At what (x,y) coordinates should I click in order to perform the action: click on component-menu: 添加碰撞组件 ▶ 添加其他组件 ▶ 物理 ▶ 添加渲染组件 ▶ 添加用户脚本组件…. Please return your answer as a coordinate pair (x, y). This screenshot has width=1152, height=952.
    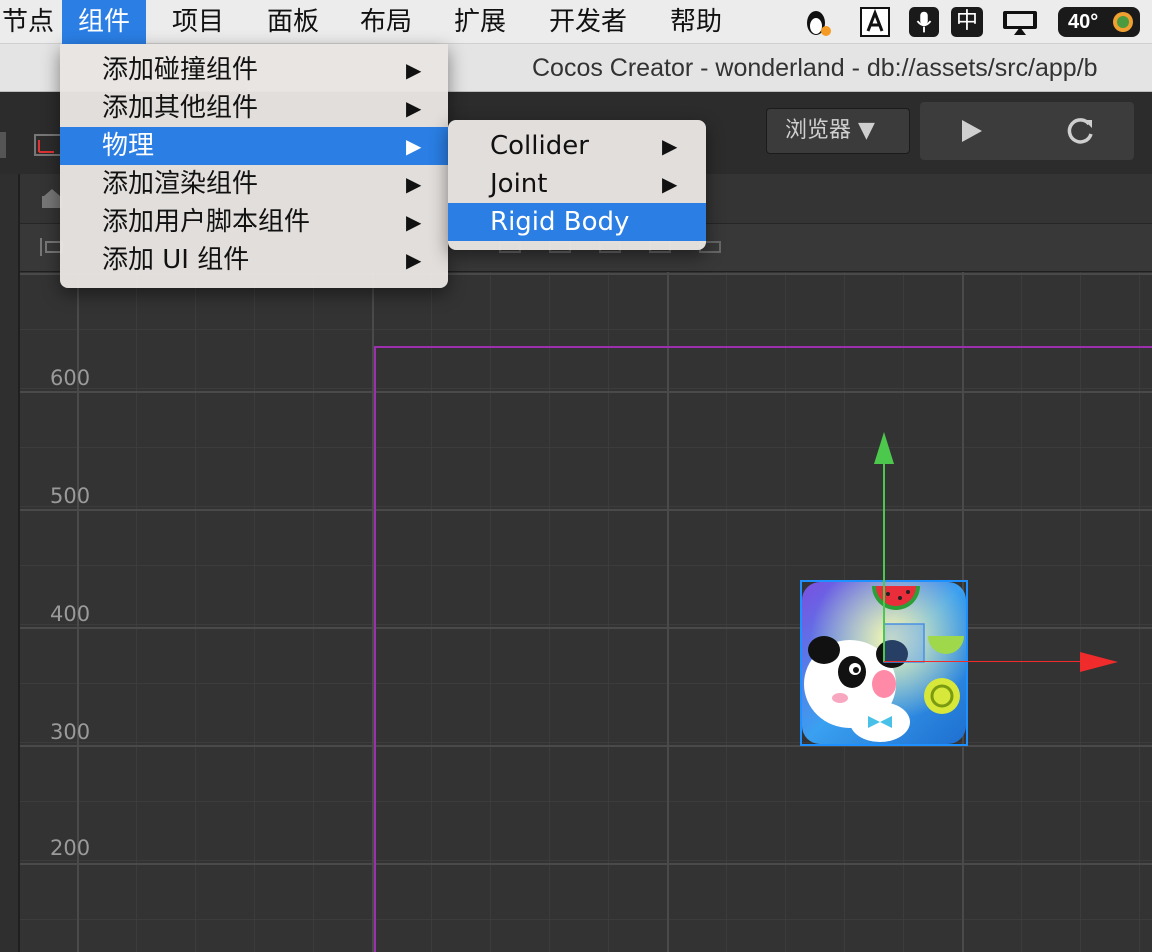
    Looking at the image, I should click on (254, 166).